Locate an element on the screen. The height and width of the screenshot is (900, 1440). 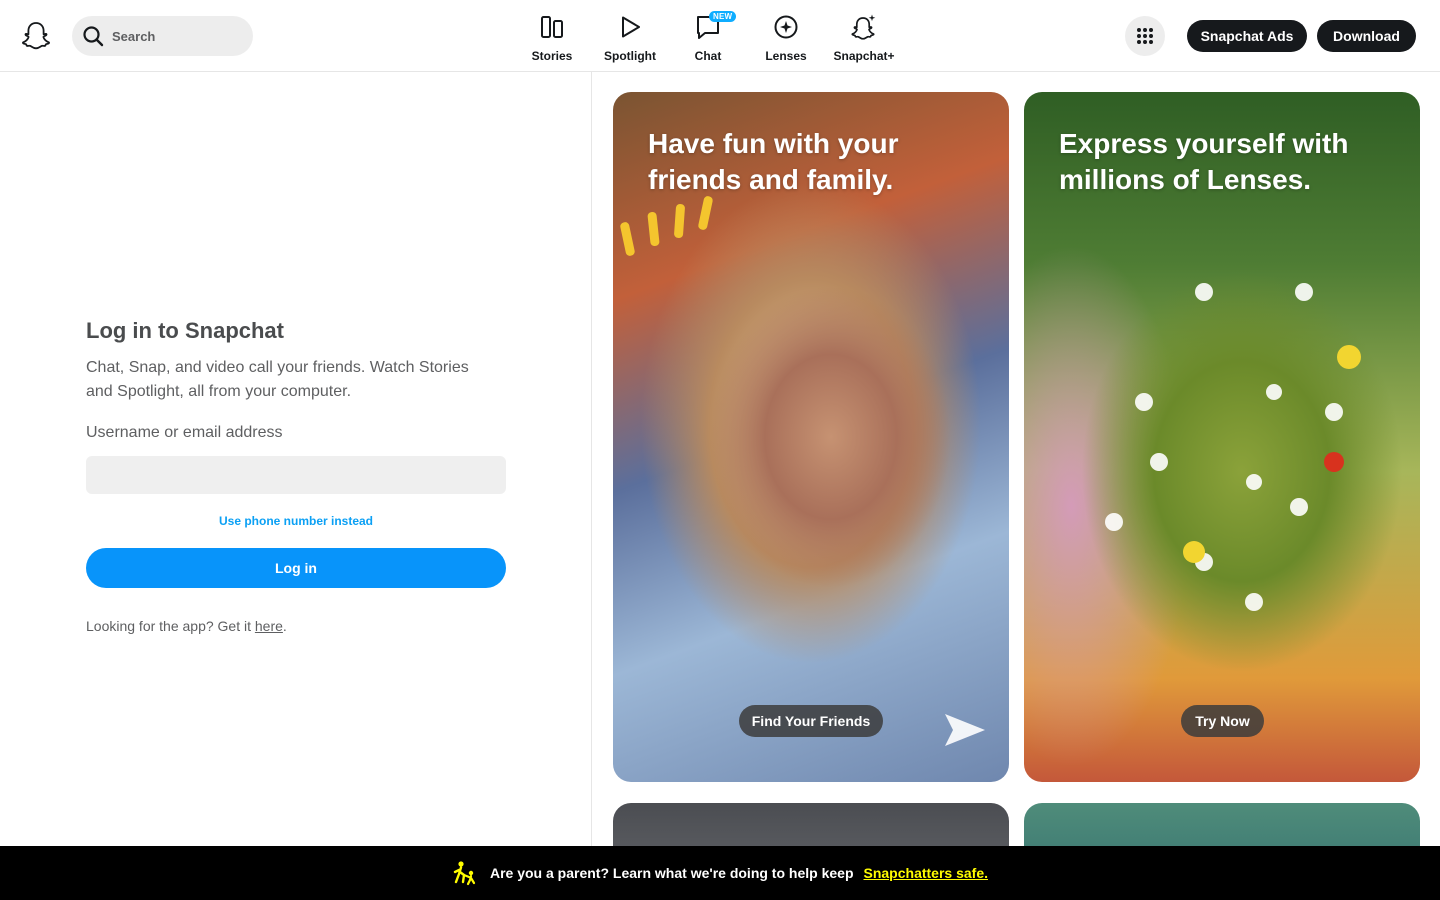
send-arrow-icon is located at coordinates (965, 730).